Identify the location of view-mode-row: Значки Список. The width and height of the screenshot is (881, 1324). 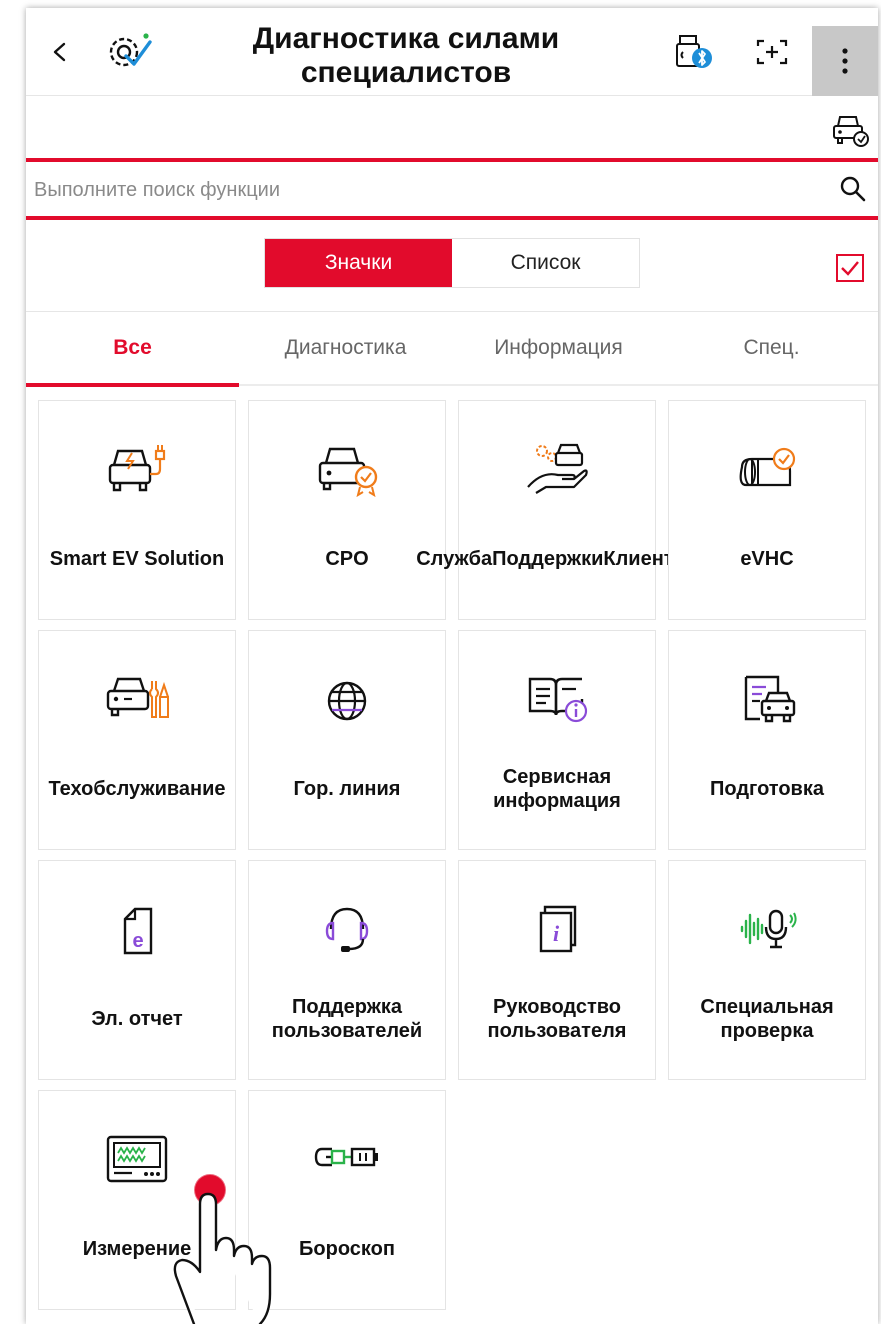
(452, 266).